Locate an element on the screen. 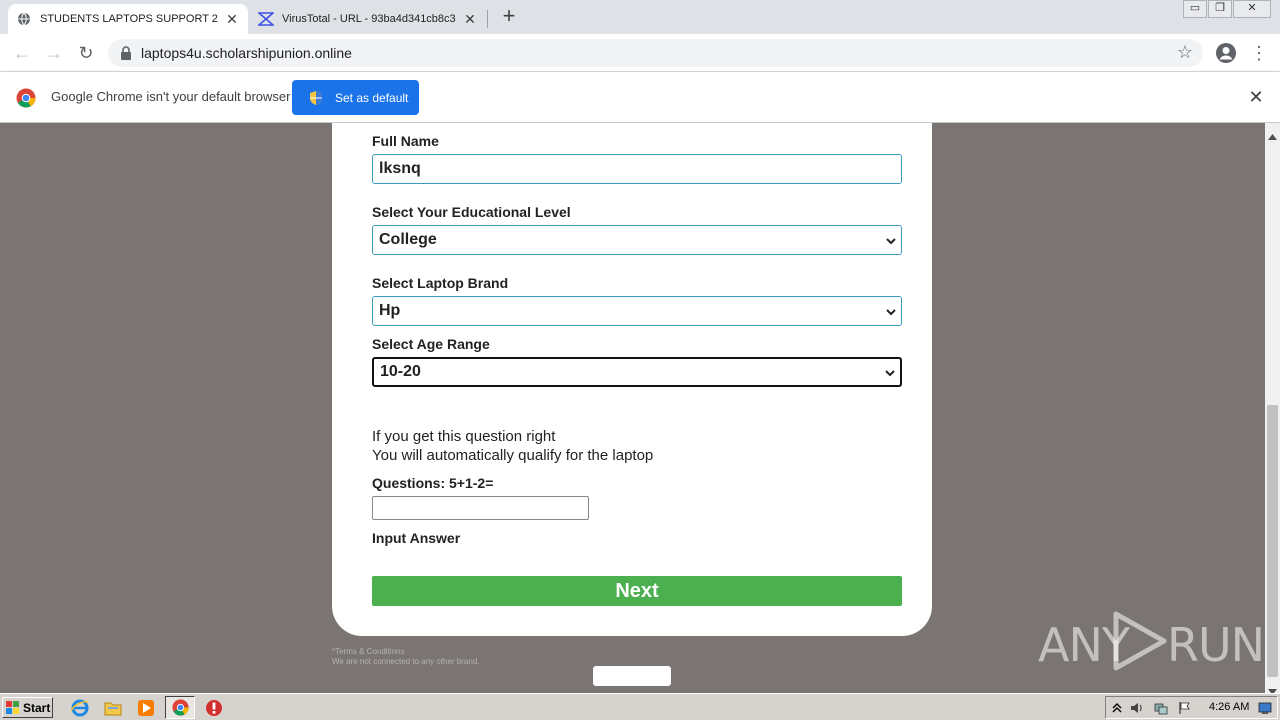  full-name-value: lksnq is located at coordinates (400, 168).